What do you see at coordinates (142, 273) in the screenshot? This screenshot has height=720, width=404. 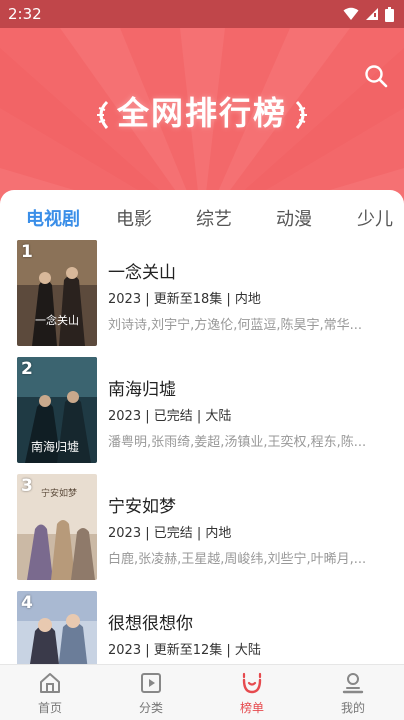 I see `item-title: 一念关山` at bounding box center [142, 273].